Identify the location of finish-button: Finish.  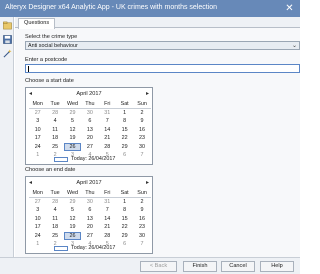
(200, 266).